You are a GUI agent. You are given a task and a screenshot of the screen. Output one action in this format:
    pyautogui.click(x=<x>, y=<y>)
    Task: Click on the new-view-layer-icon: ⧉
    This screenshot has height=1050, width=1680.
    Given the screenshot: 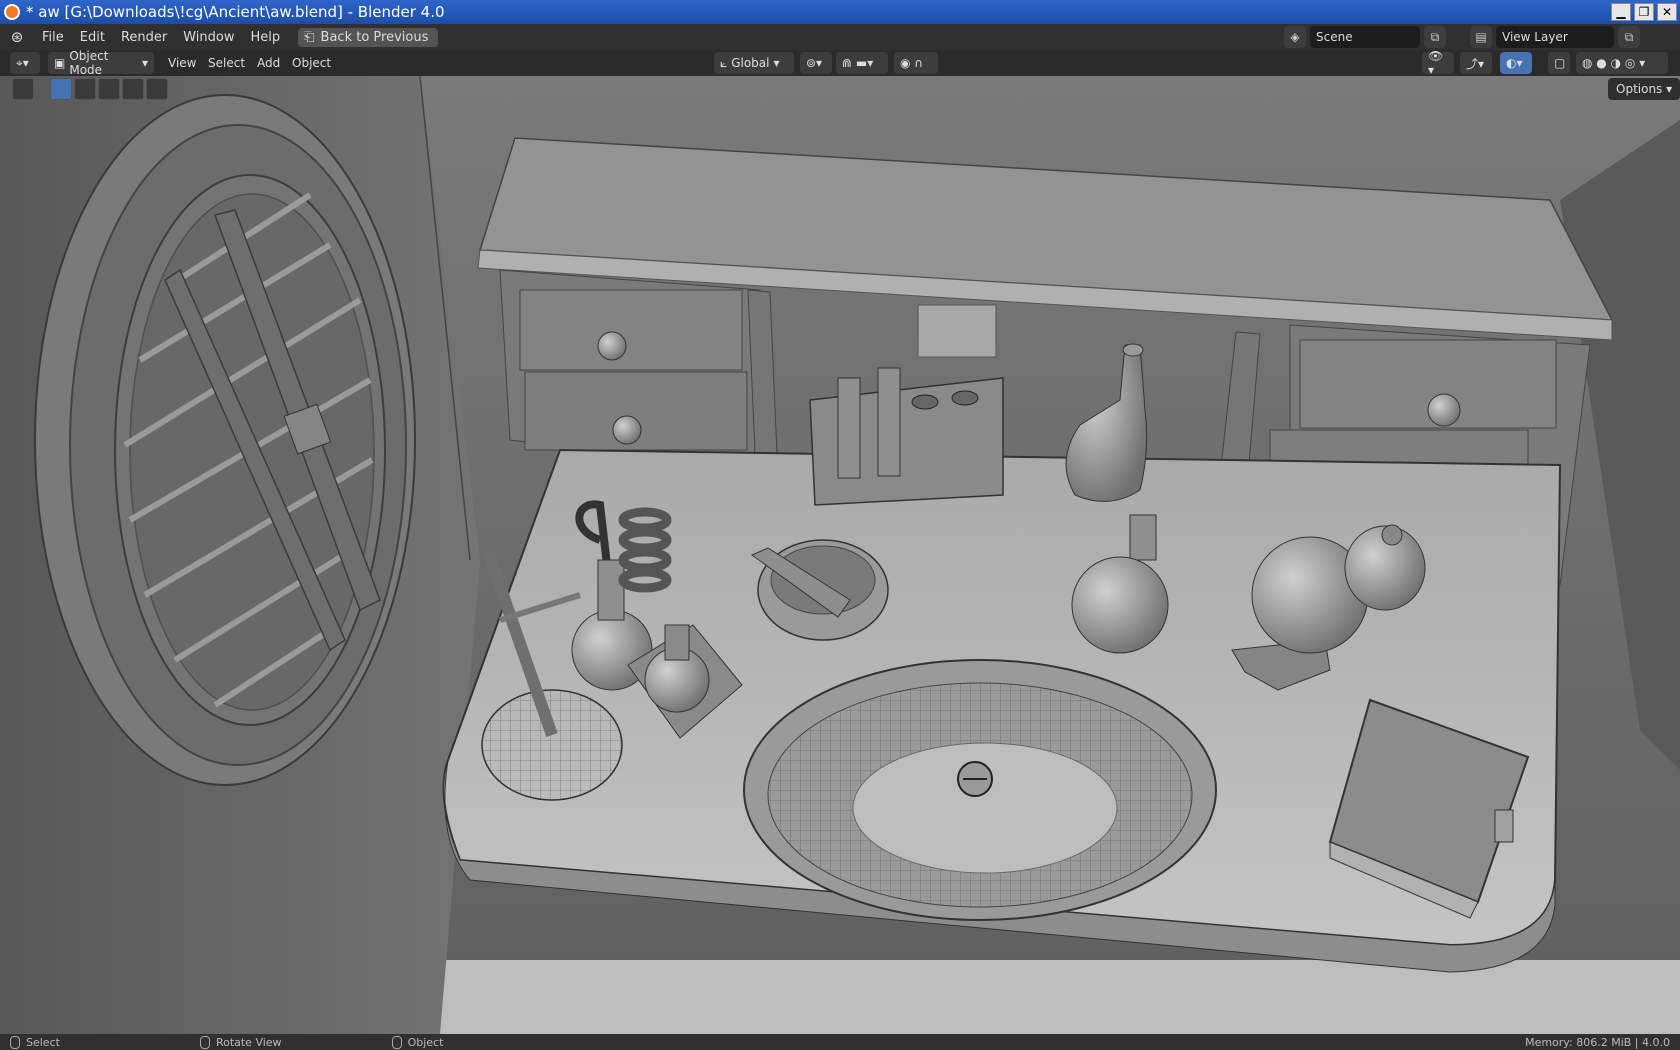 What is the action you would take?
    pyautogui.click(x=1629, y=37)
    